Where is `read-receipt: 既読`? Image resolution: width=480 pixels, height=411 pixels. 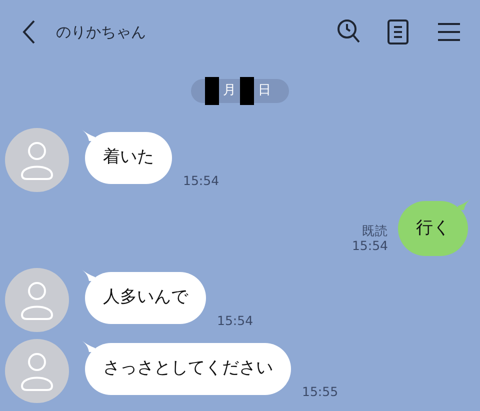 read-receipt: 既読 is located at coordinates (375, 230).